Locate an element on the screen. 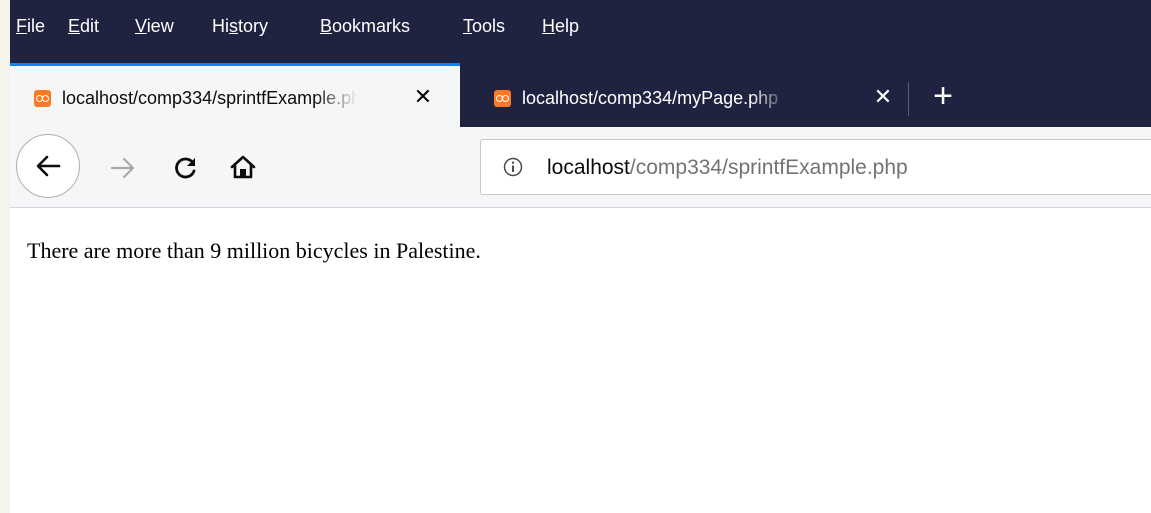 This screenshot has height=513, width=1151. back-button is located at coordinates (48, 166).